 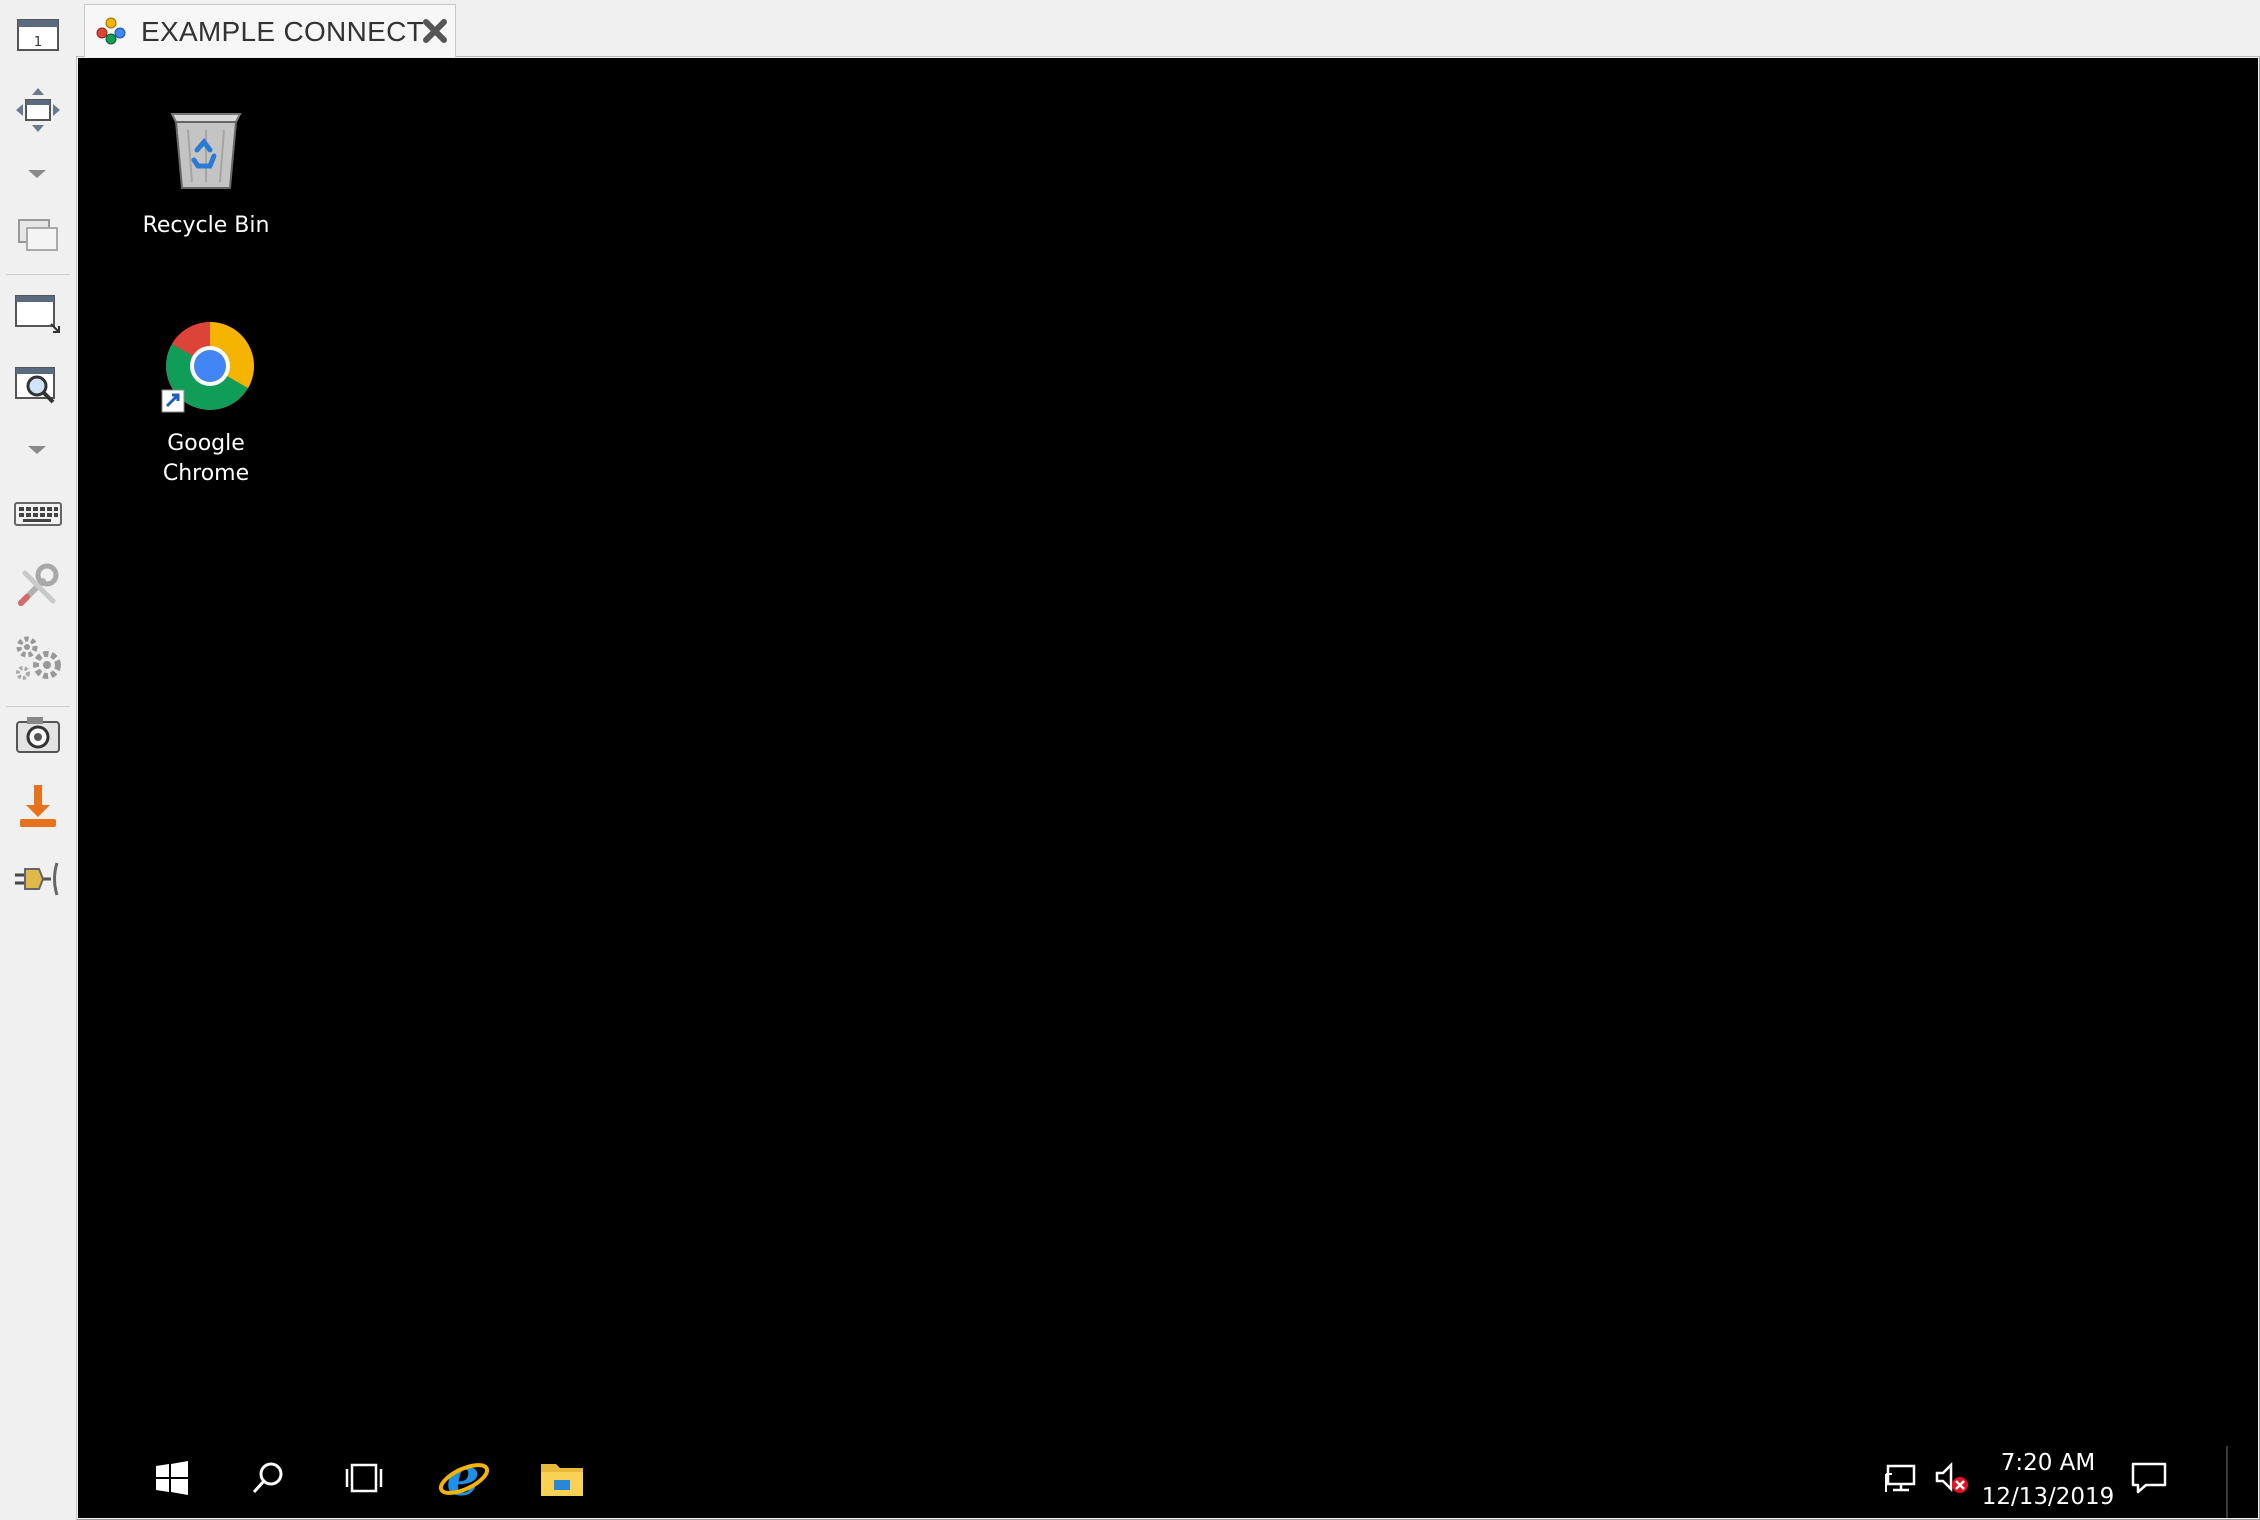 What do you see at coordinates (2048, 1480) in the screenshot?
I see `system-clock: 7:20 AM 12/13/2019` at bounding box center [2048, 1480].